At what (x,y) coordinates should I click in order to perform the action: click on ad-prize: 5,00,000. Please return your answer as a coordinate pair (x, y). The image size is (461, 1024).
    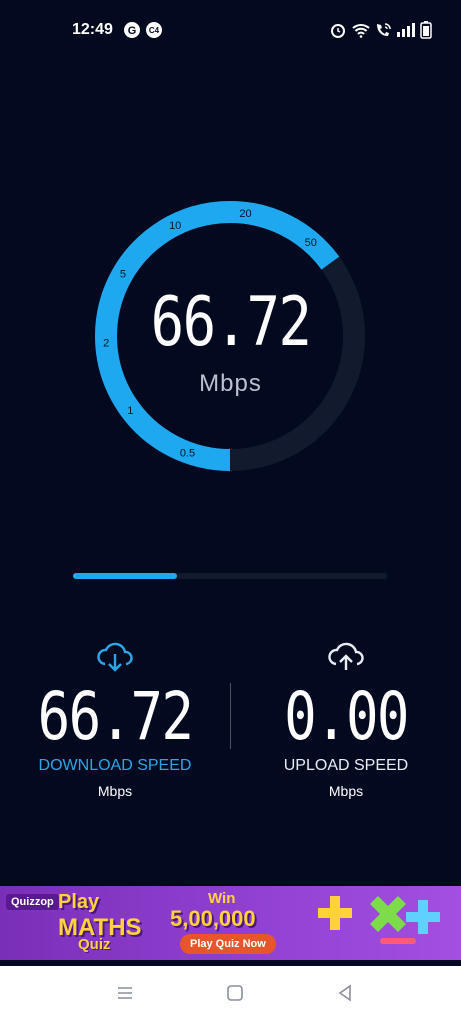
    Looking at the image, I should click on (213, 918).